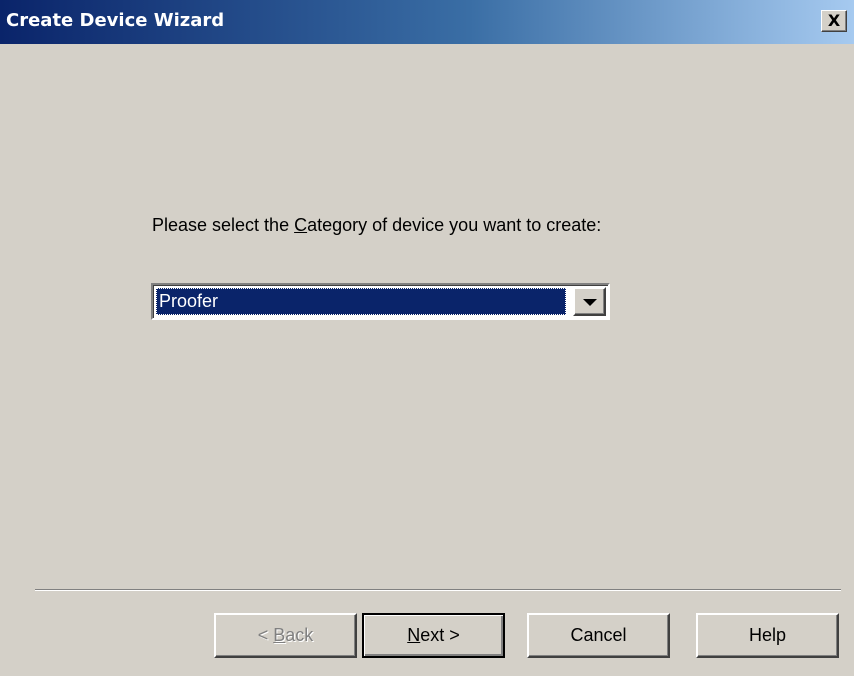  What do you see at coordinates (414, 635) in the screenshot?
I see `next-button-accelerator: N` at bounding box center [414, 635].